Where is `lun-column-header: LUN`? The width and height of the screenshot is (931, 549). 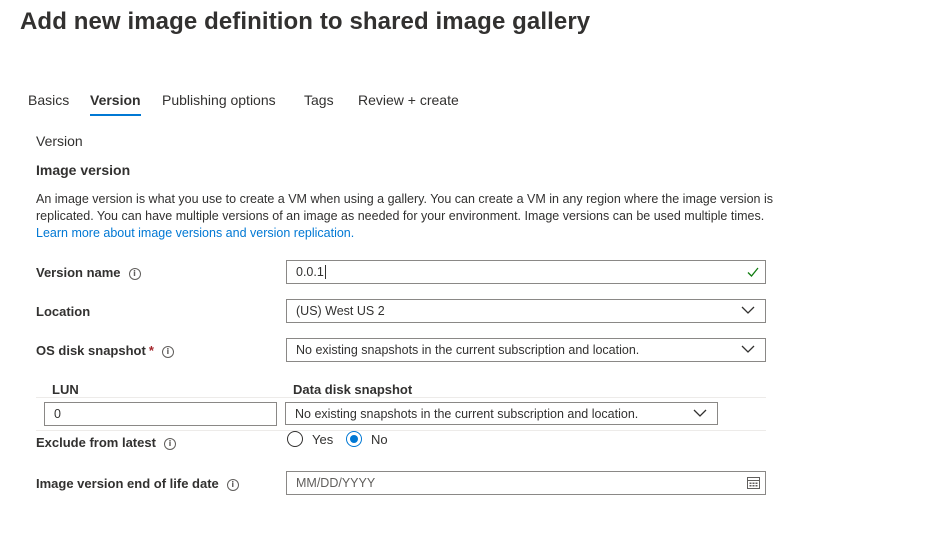 lun-column-header: LUN is located at coordinates (65, 389).